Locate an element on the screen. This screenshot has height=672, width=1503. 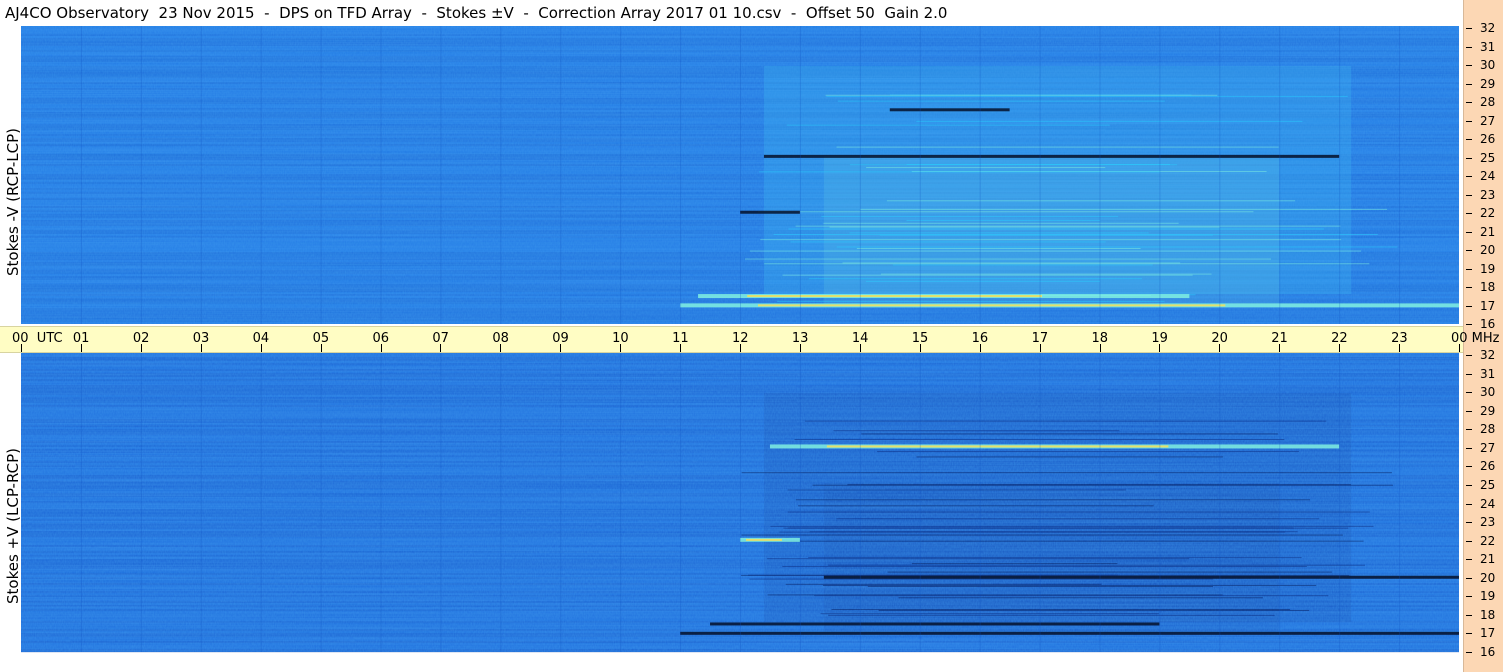
freq-tick-label: 28 is located at coordinates (1488, 429).